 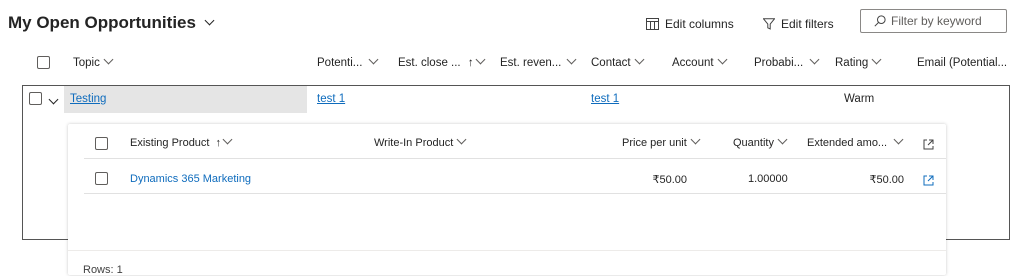 What do you see at coordinates (652, 24) in the screenshot?
I see `table-columns-icon` at bounding box center [652, 24].